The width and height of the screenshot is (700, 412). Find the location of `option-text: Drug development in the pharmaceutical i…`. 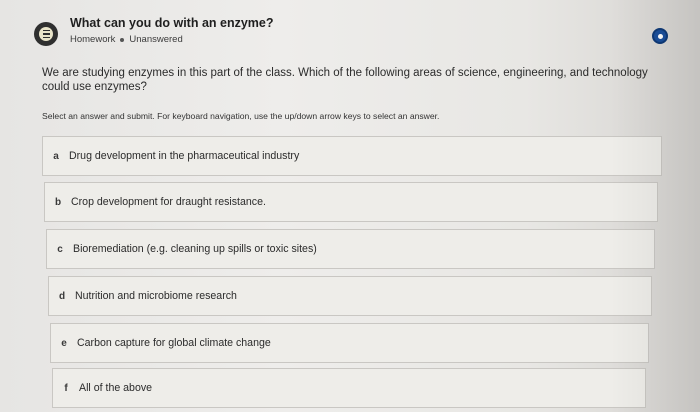

option-text: Drug development in the pharmaceutical i… is located at coordinates (184, 156).